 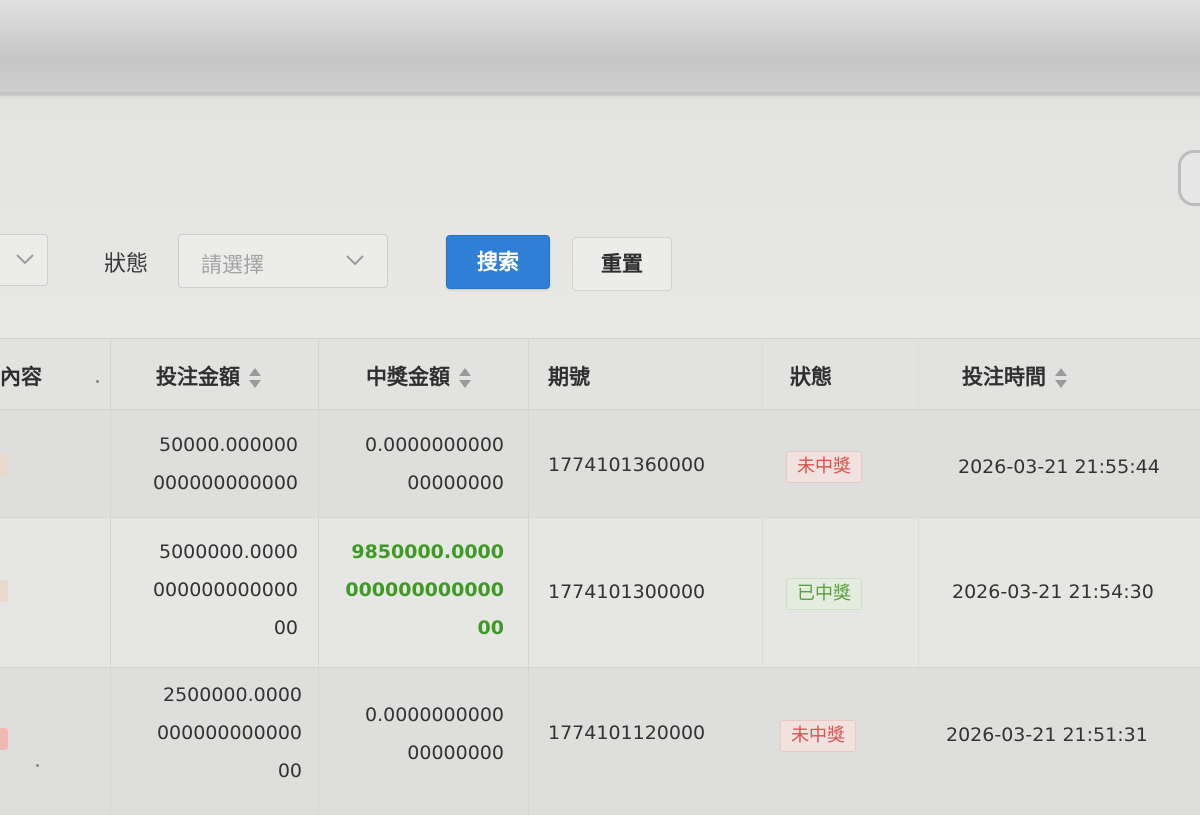 What do you see at coordinates (228, 552) in the screenshot?
I see `bet-amount-line: 5000000.0000` at bounding box center [228, 552].